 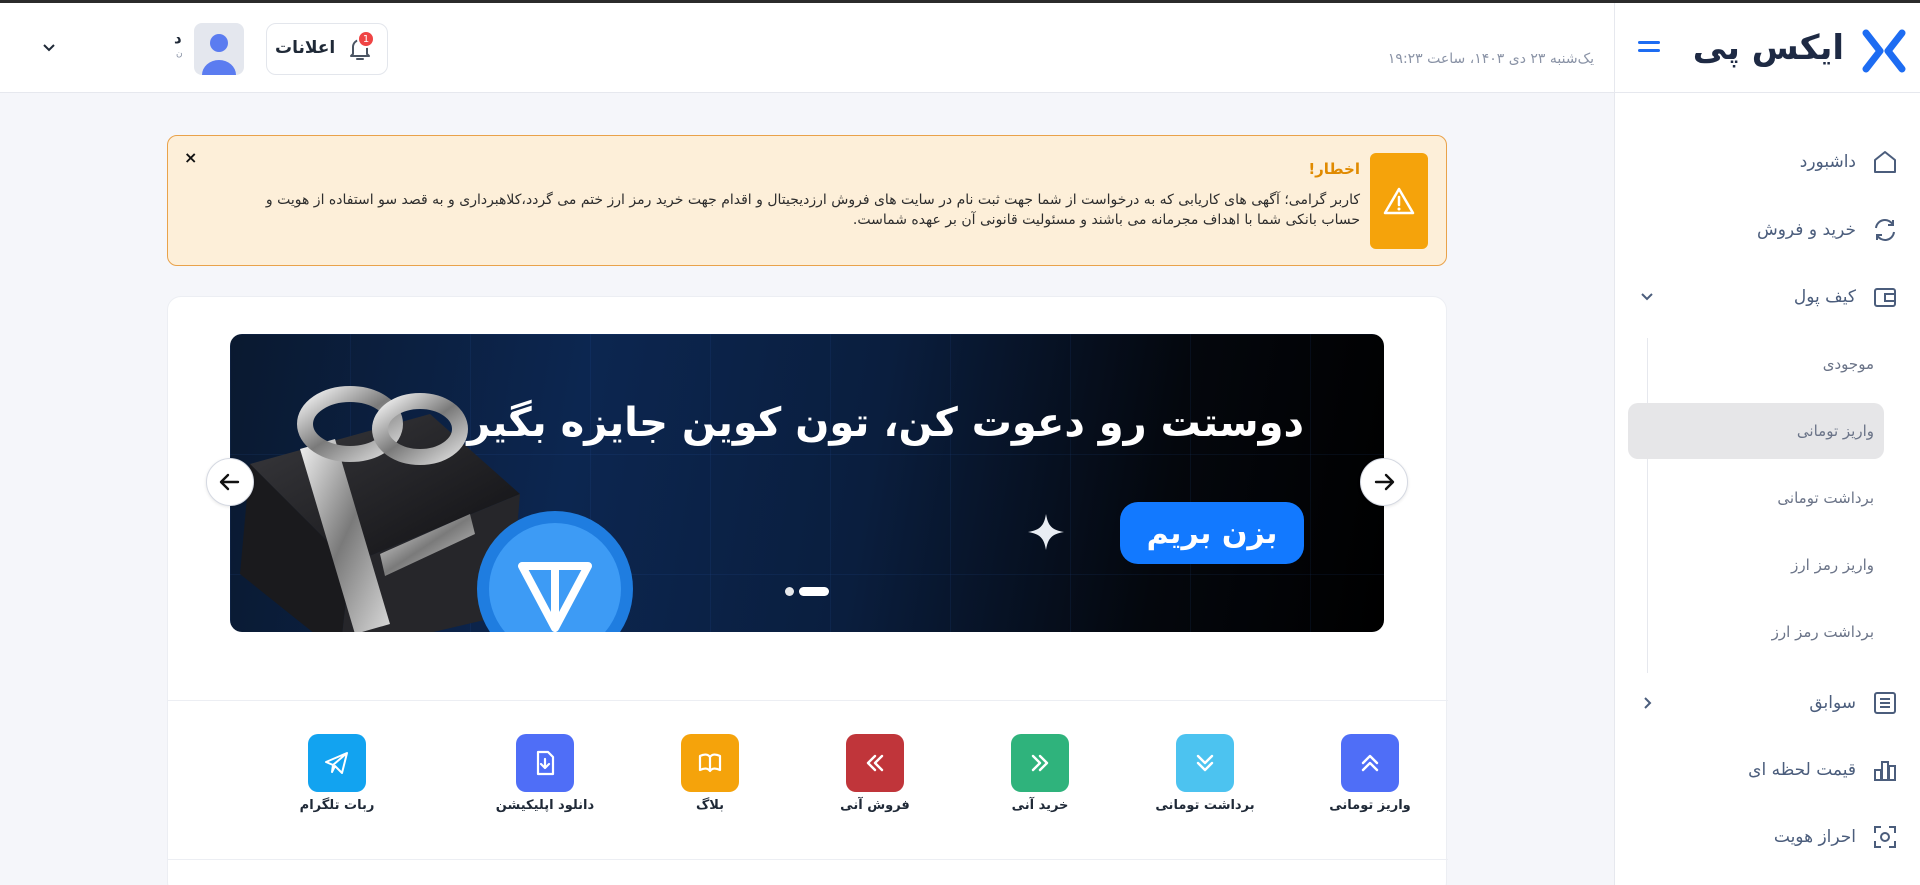 I want to click on sidebar-item-history: سوابق, so click(x=1765, y=703).